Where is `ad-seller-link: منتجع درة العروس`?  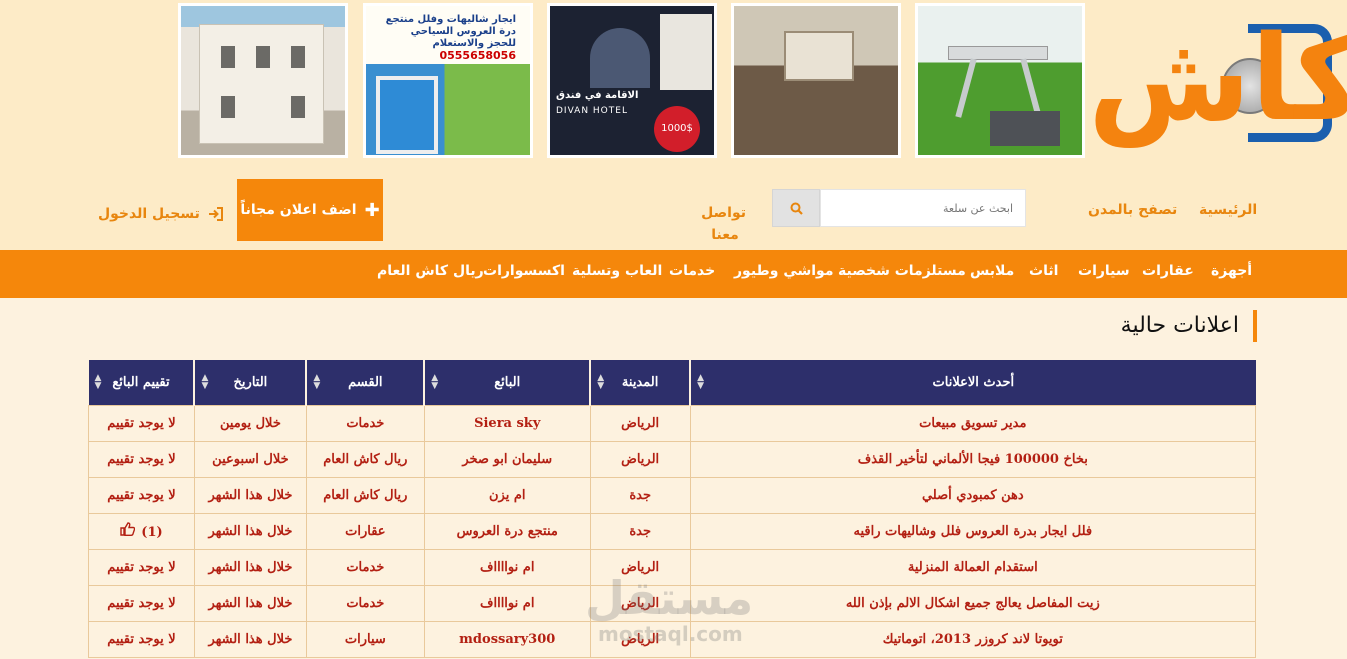 ad-seller-link: منتجع درة العروس is located at coordinates (507, 531).